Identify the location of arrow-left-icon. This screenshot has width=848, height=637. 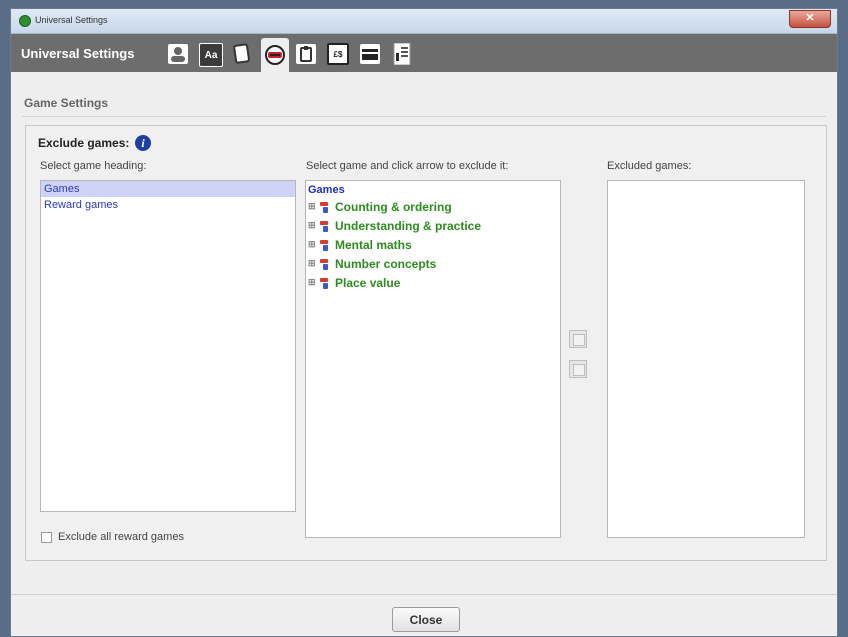
(579, 370).